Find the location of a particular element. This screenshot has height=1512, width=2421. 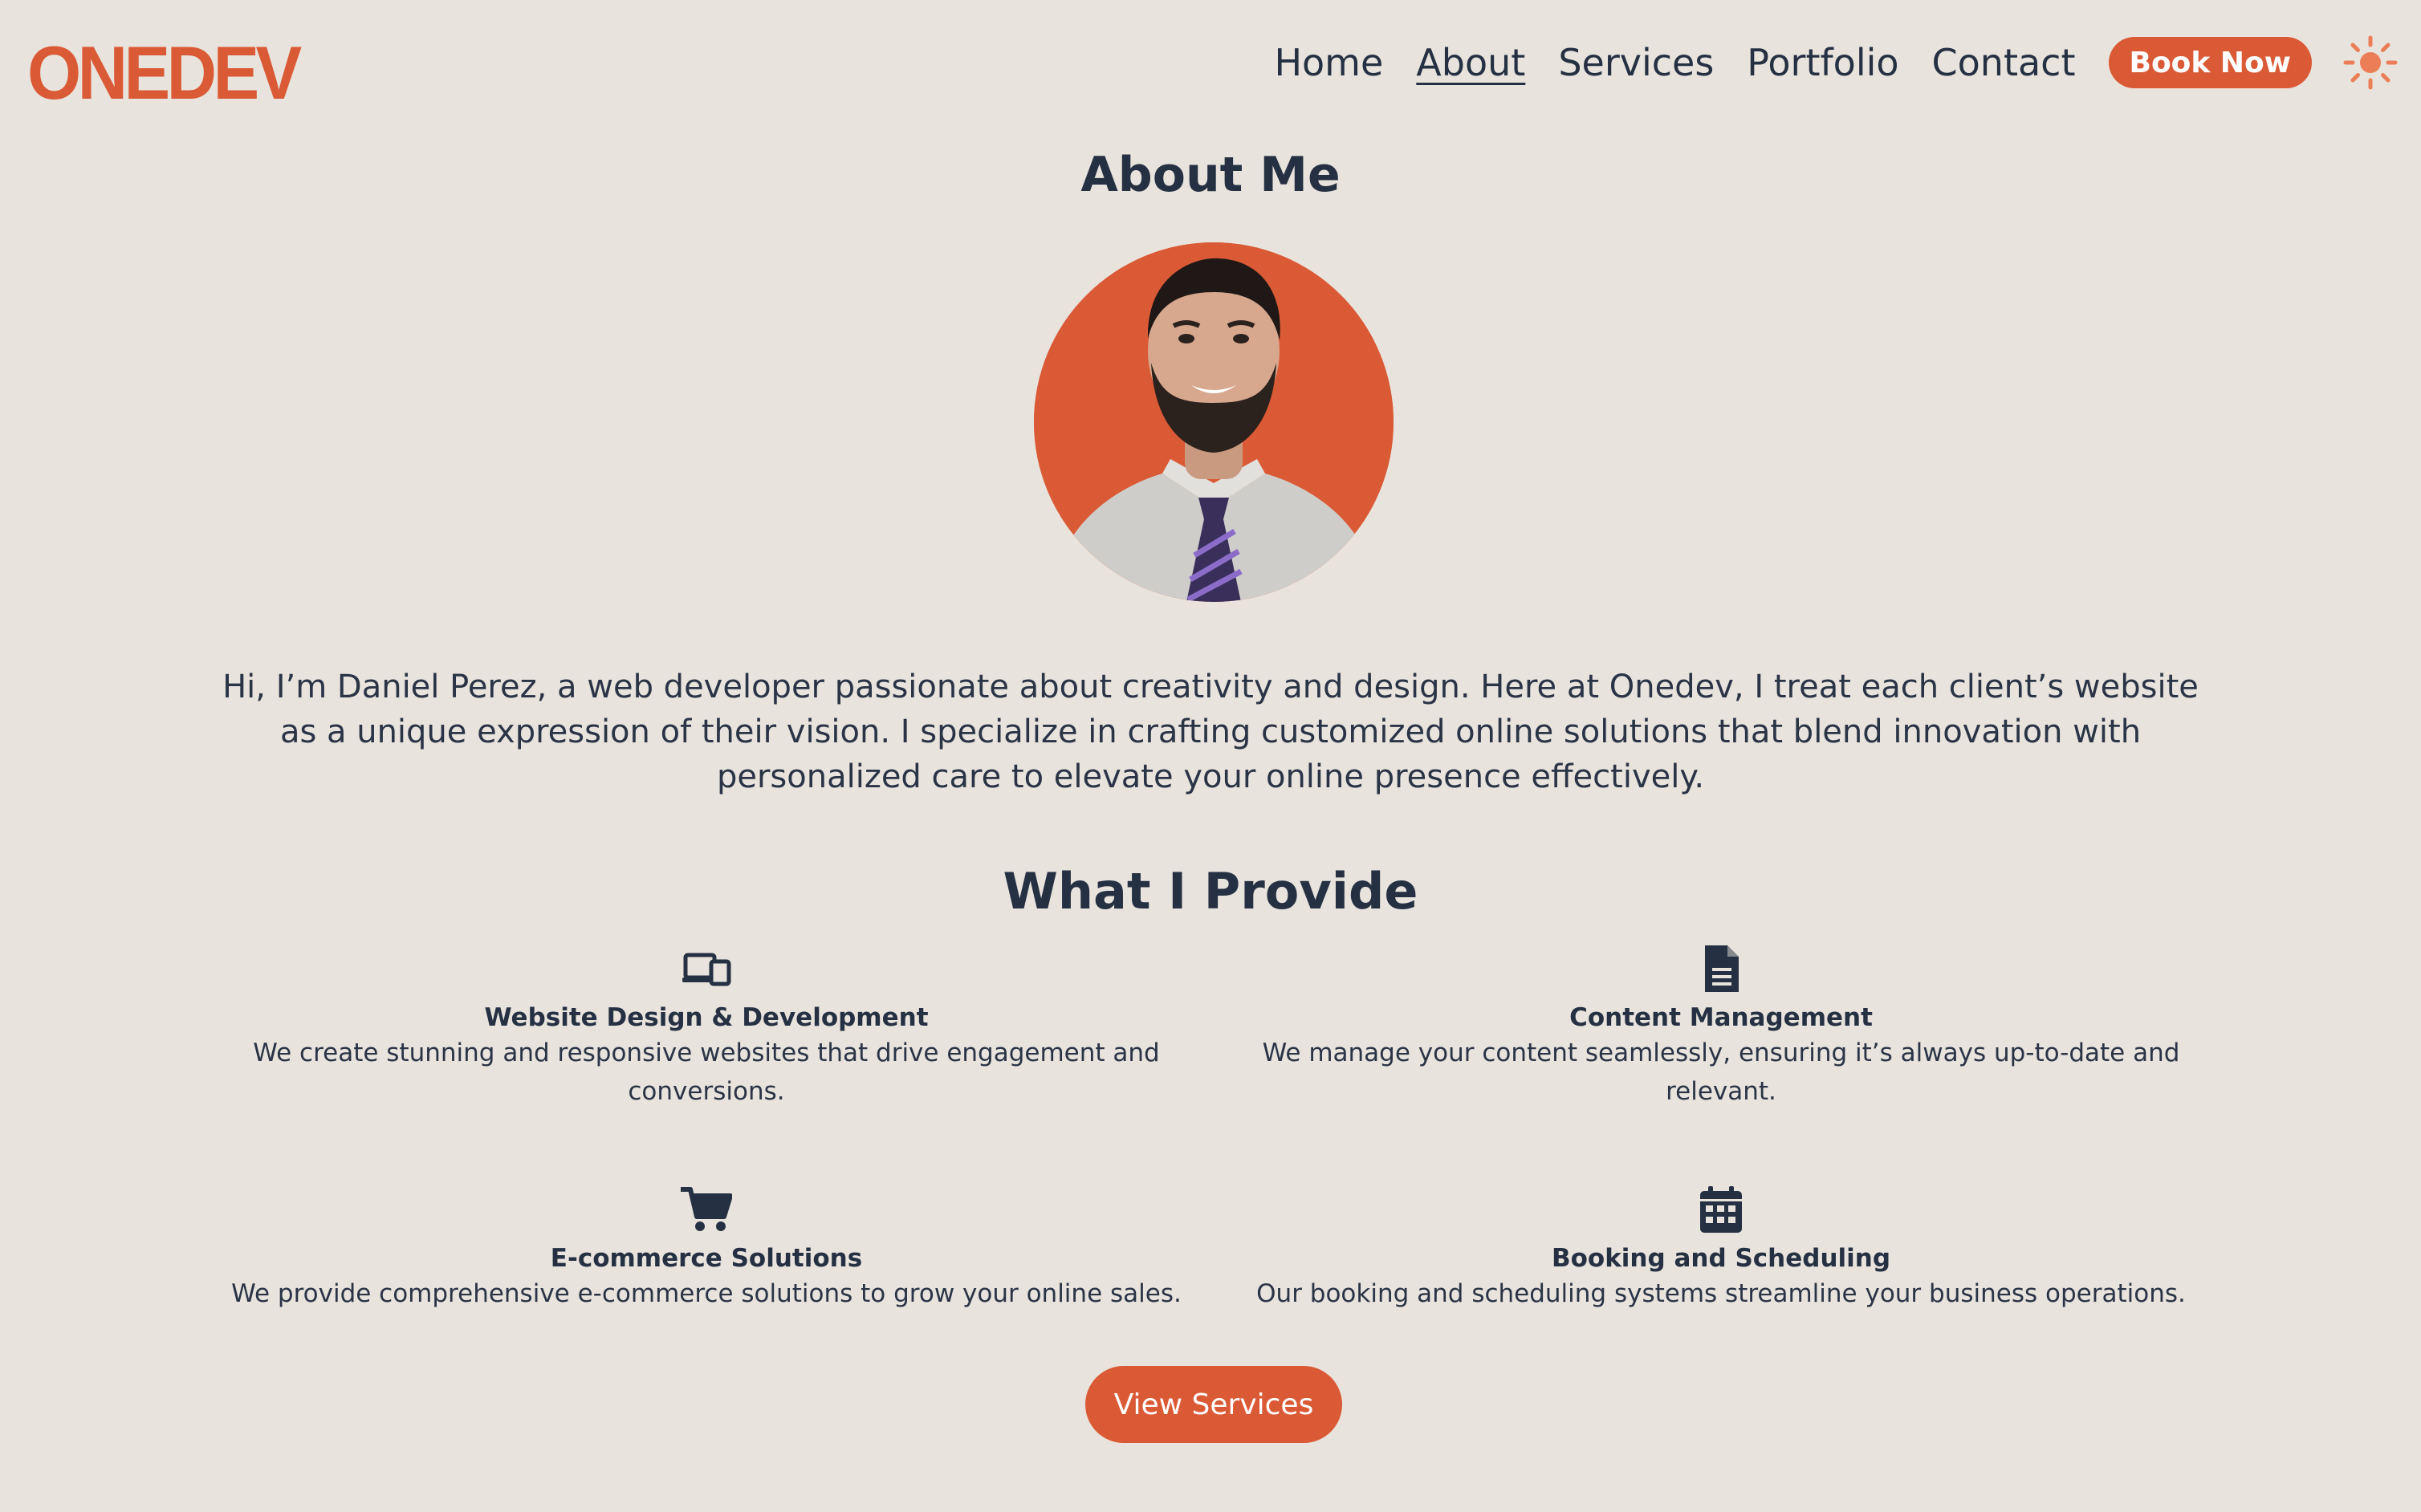

provide-heading: What I Provide is located at coordinates (1210, 892).